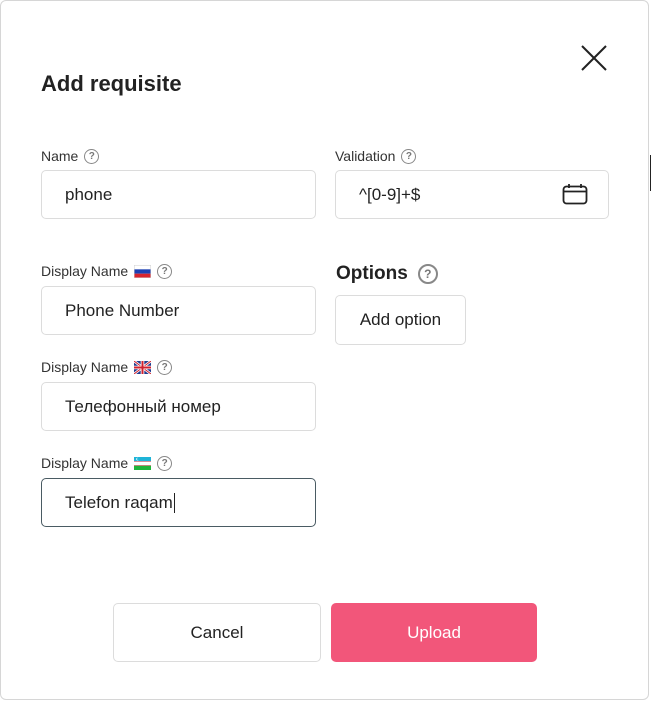  I want to click on russia-flag-icon, so click(143, 271).